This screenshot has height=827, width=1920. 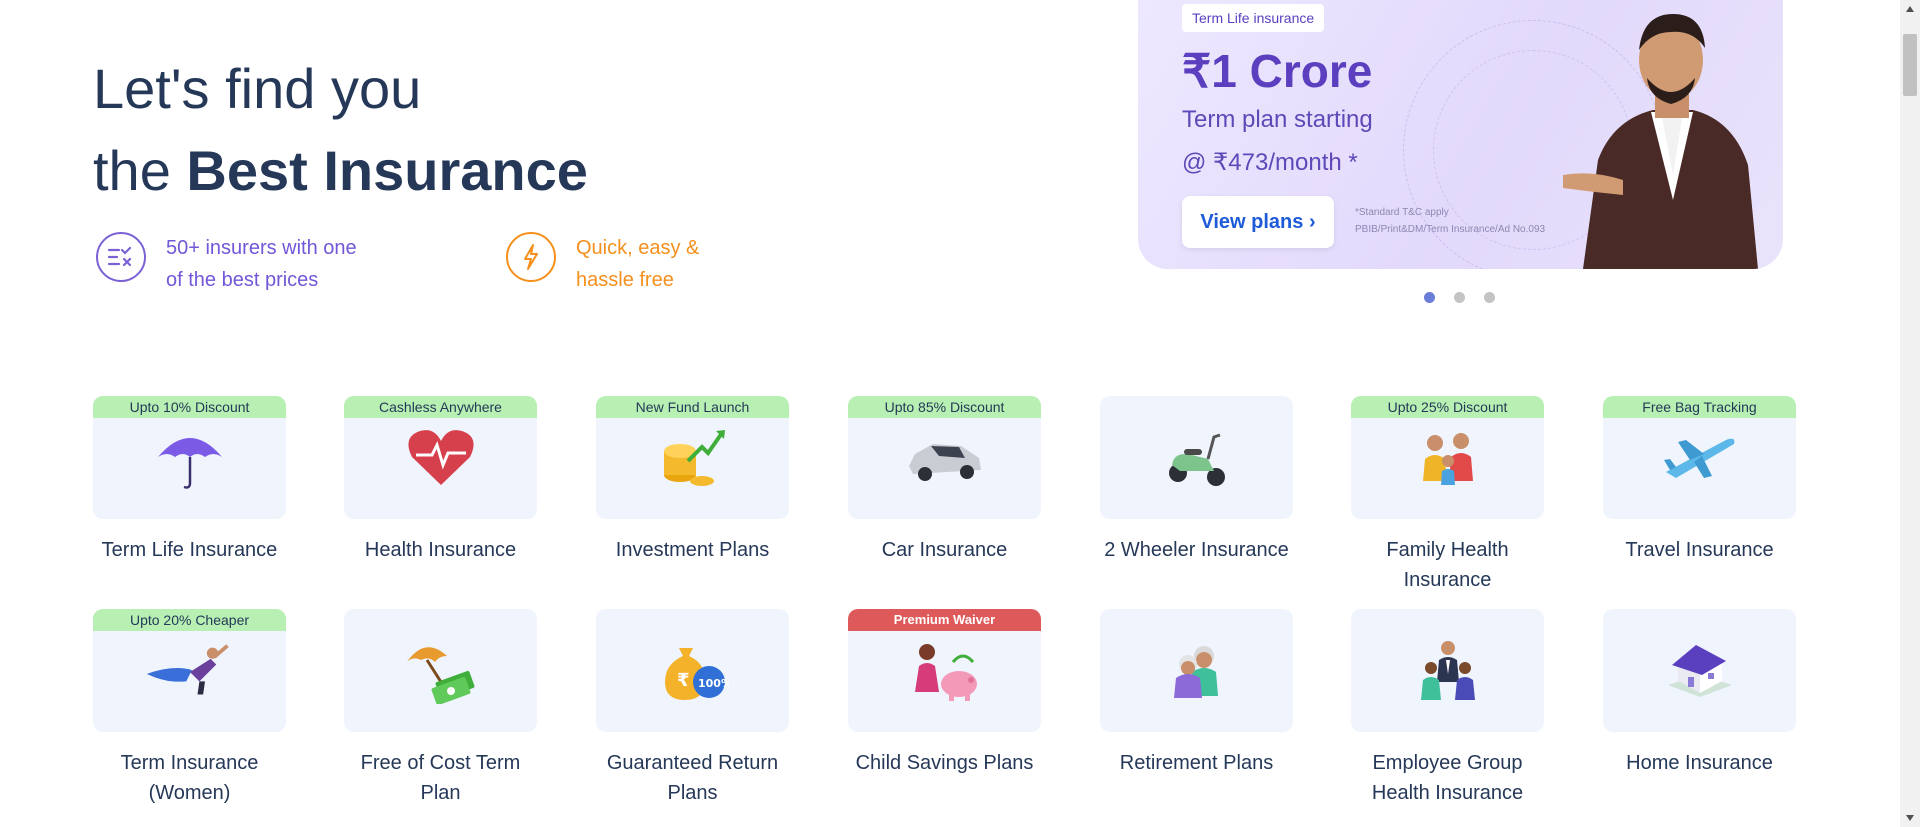 I want to click on discount-badge: Upto 85% Discount, so click(x=944, y=407).